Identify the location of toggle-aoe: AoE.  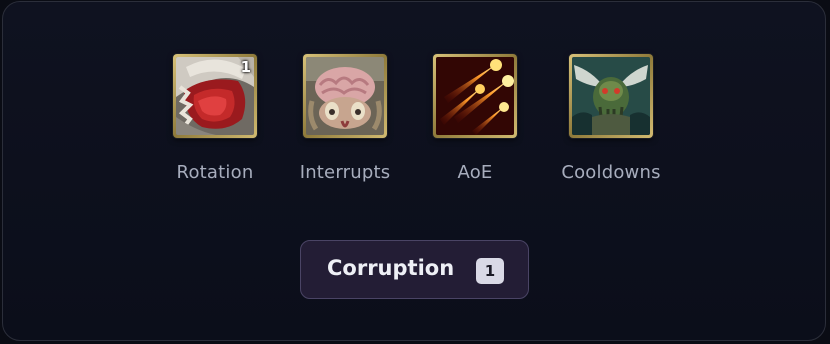
(475, 118).